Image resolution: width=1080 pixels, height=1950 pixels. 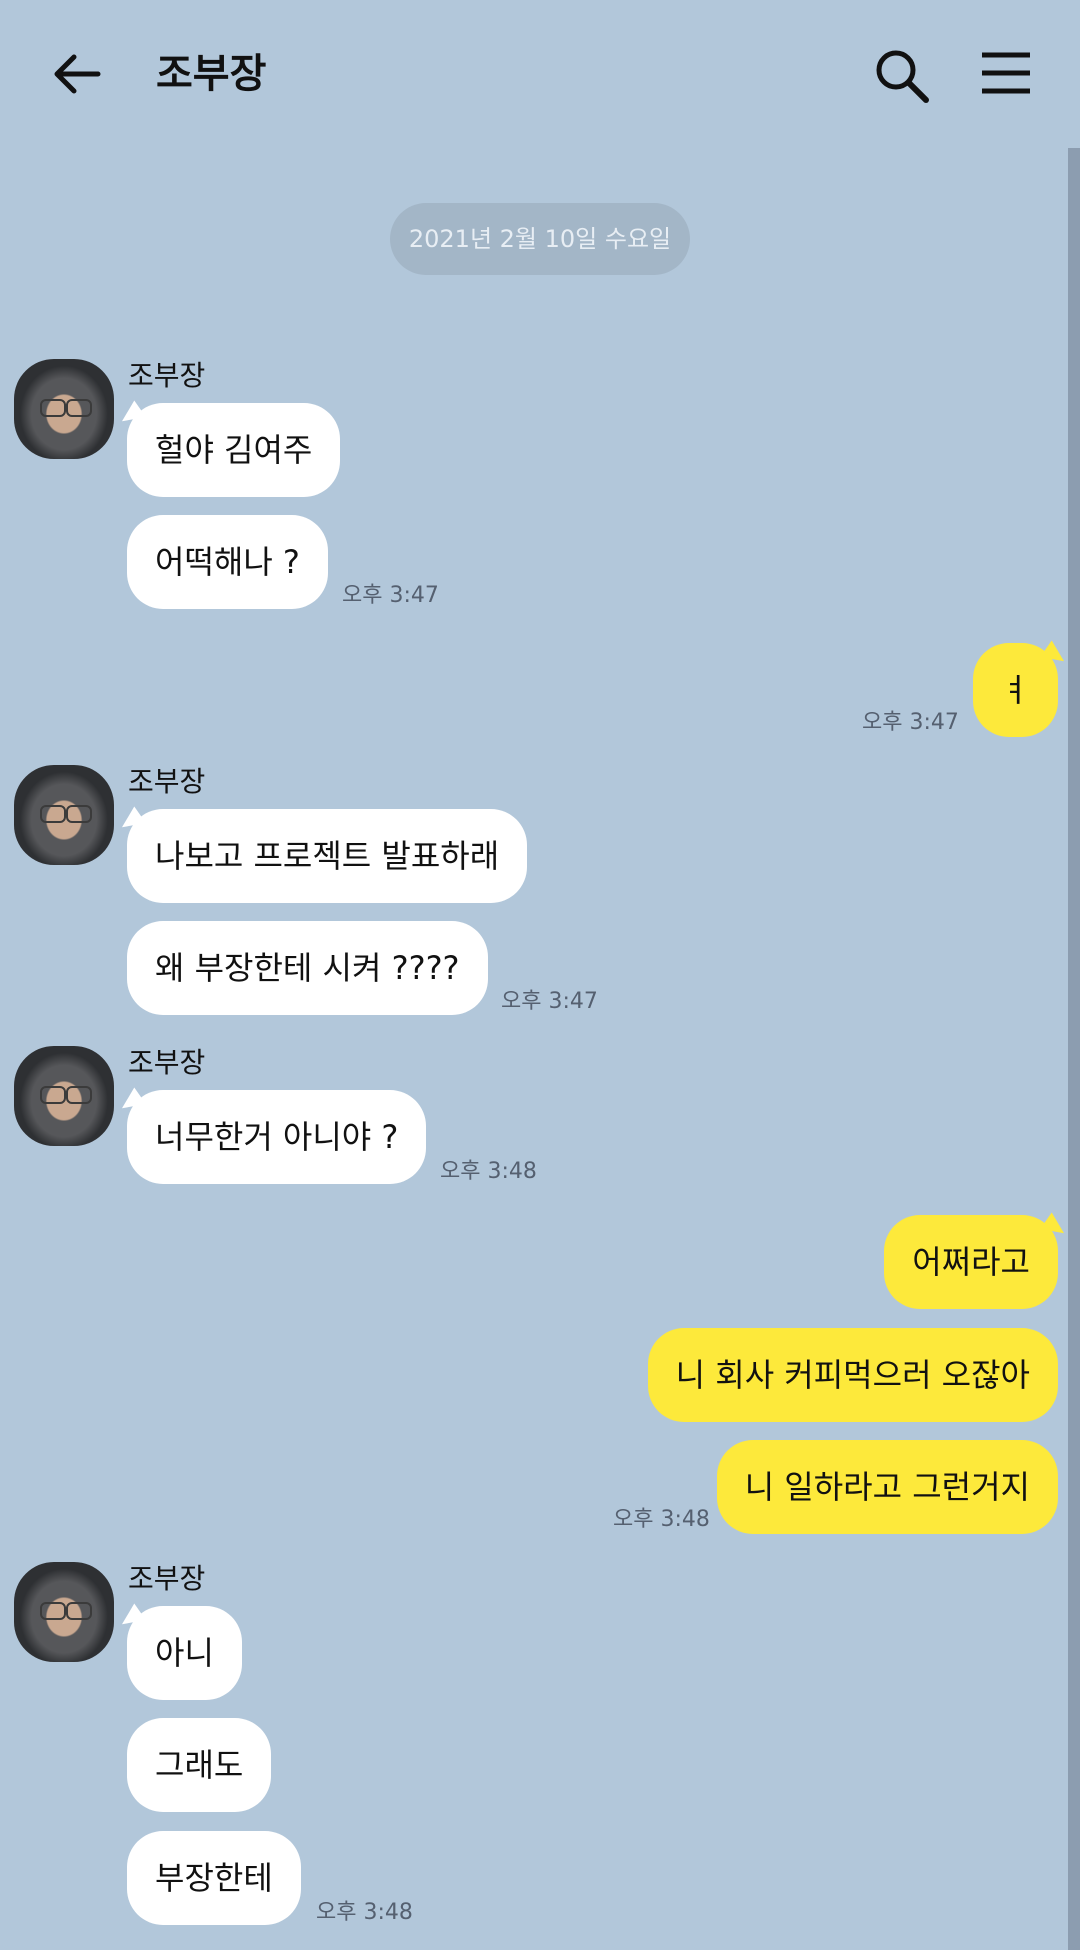 I want to click on message-bubble-outgoing: 어쩌라고, so click(x=971, y=1262).